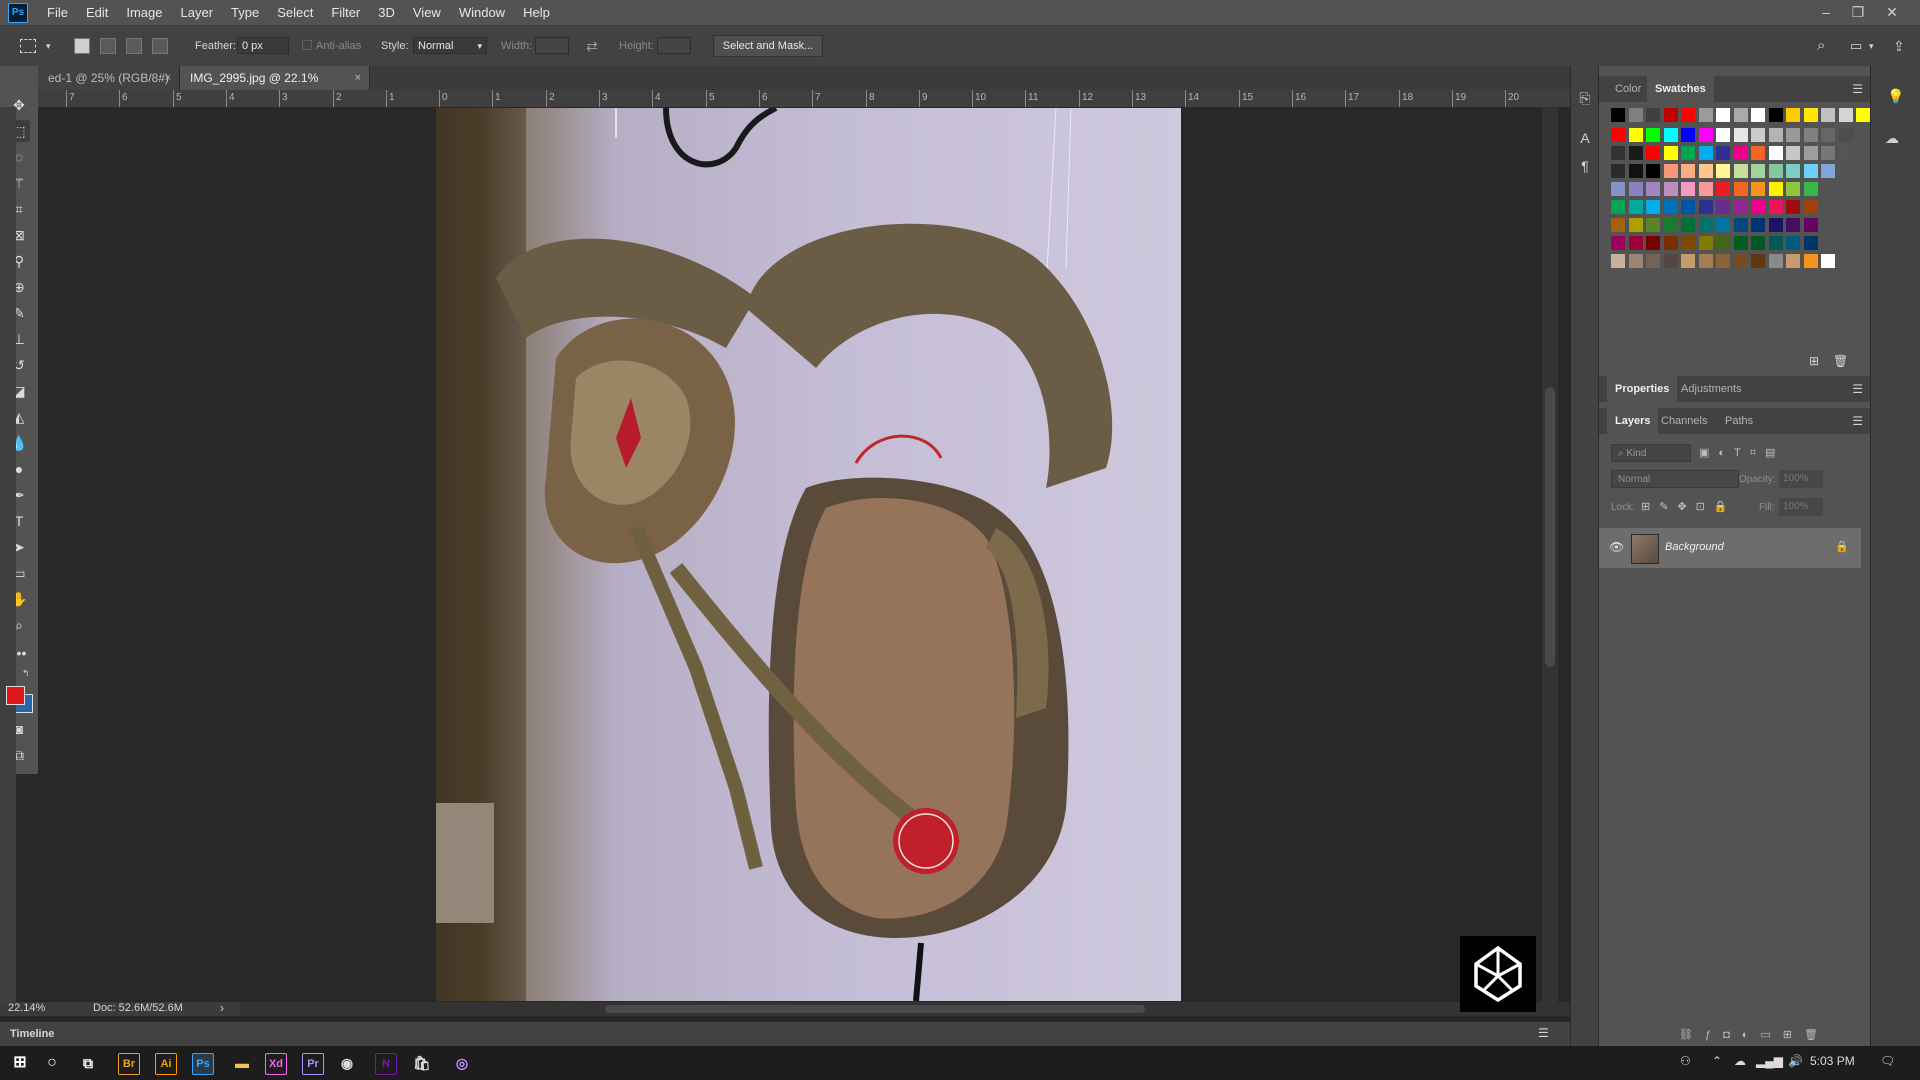  What do you see at coordinates (48, 46) in the screenshot?
I see `chevron-down-icon: ▾` at bounding box center [48, 46].